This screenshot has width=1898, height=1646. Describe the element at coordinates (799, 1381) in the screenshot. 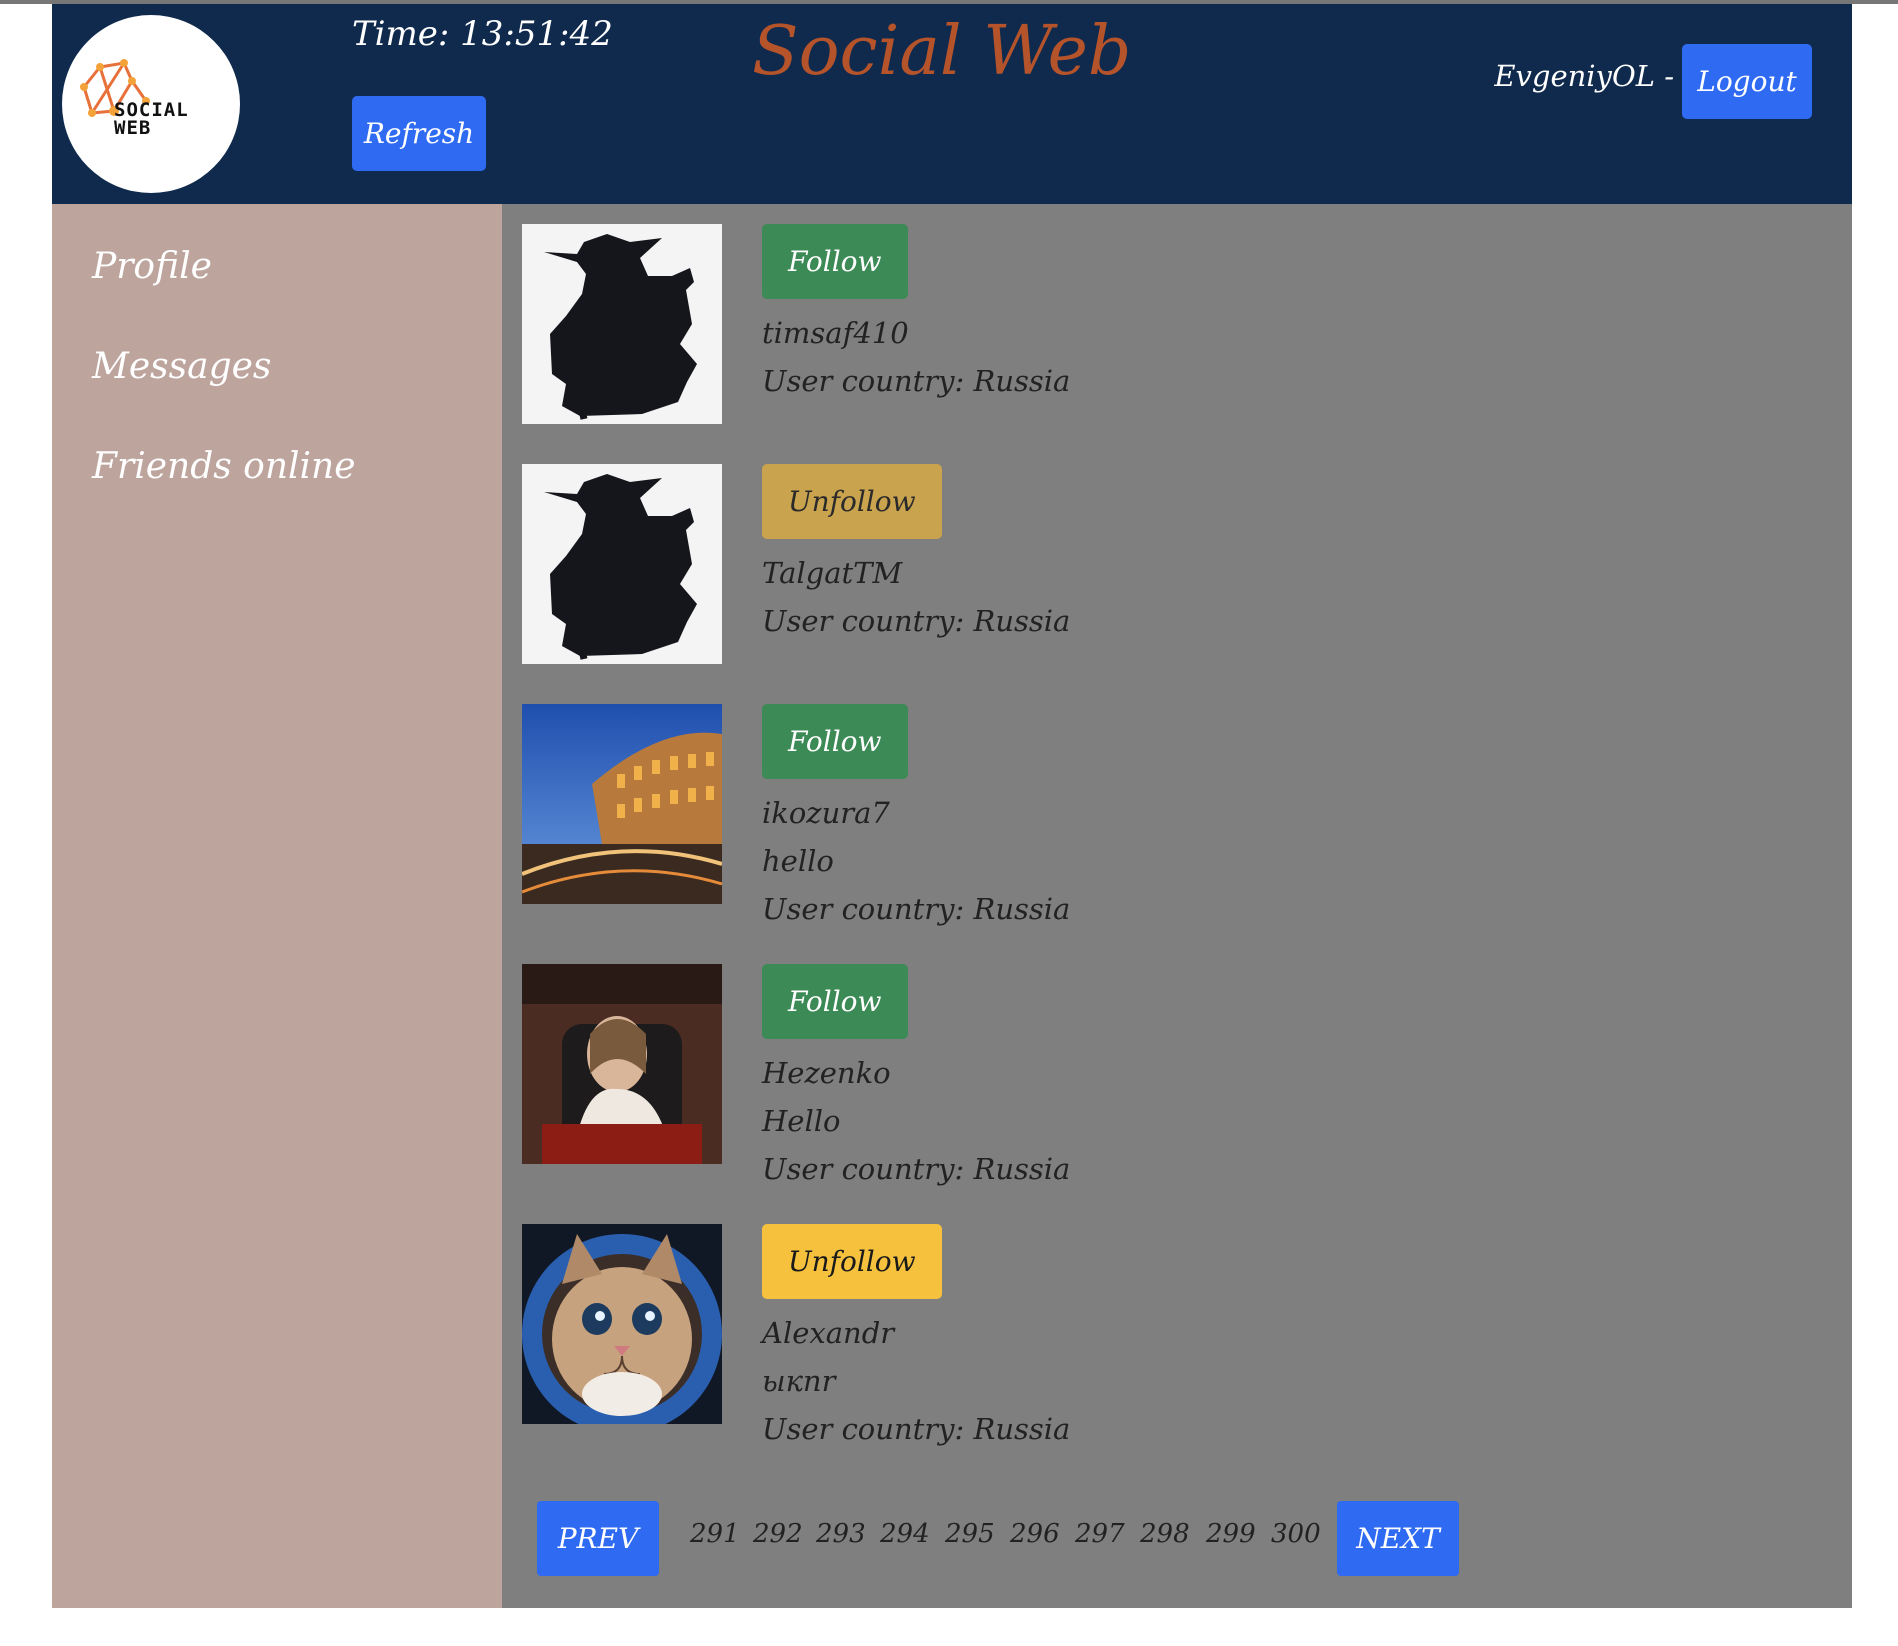

I see `user-status: ыкпr` at that location.